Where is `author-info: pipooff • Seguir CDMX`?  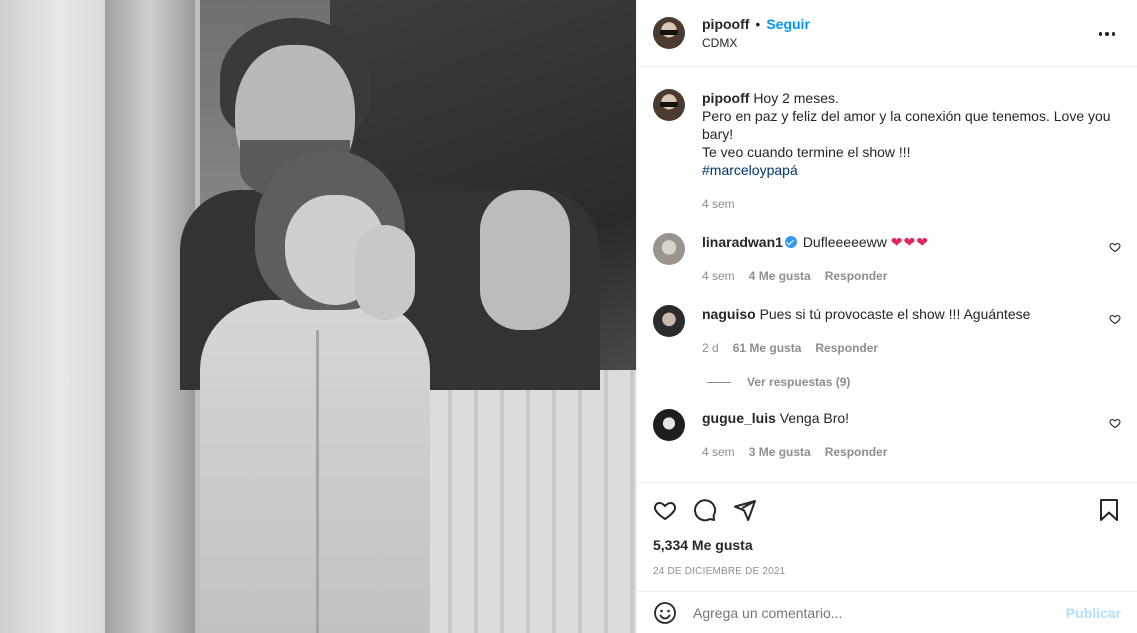 author-info: pipooff • Seguir CDMX is located at coordinates (756, 33).